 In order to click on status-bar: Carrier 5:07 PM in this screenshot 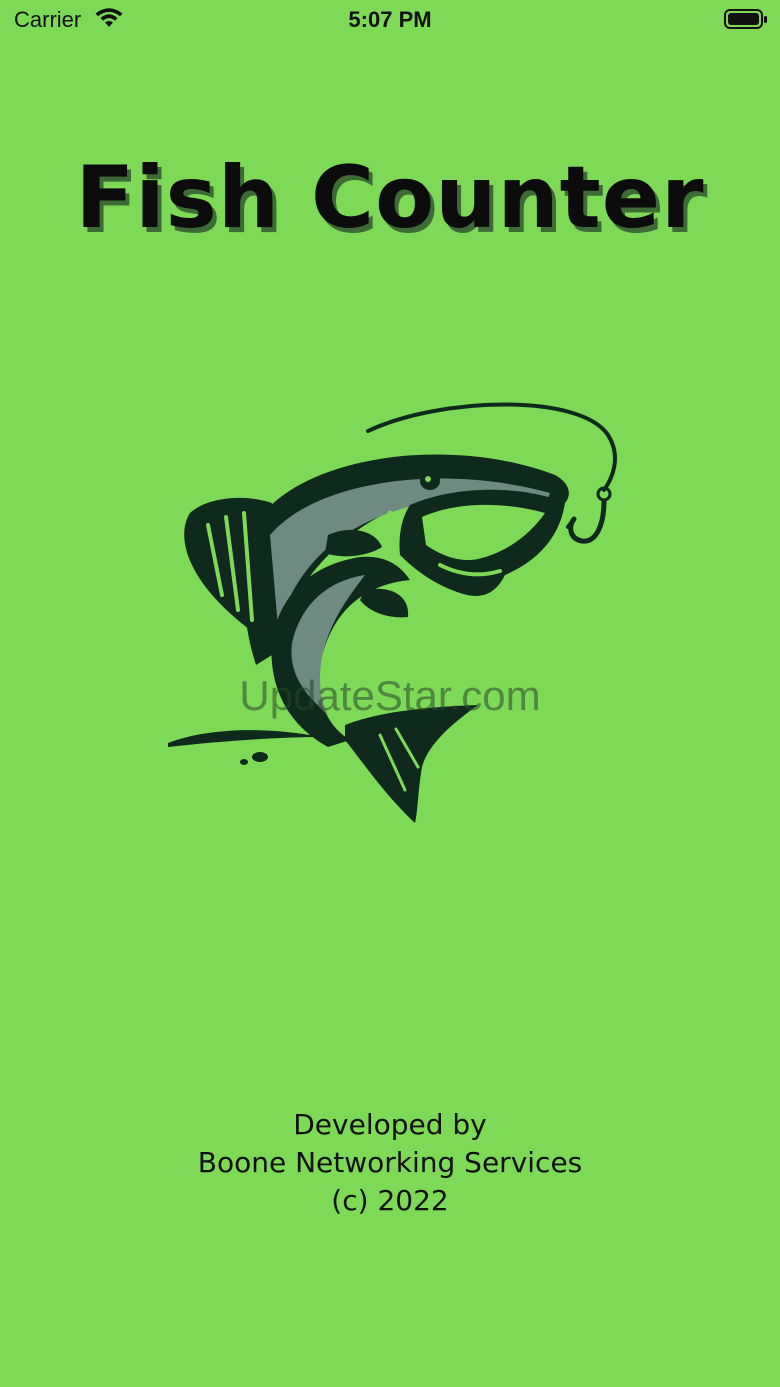, I will do `click(390, 20)`.